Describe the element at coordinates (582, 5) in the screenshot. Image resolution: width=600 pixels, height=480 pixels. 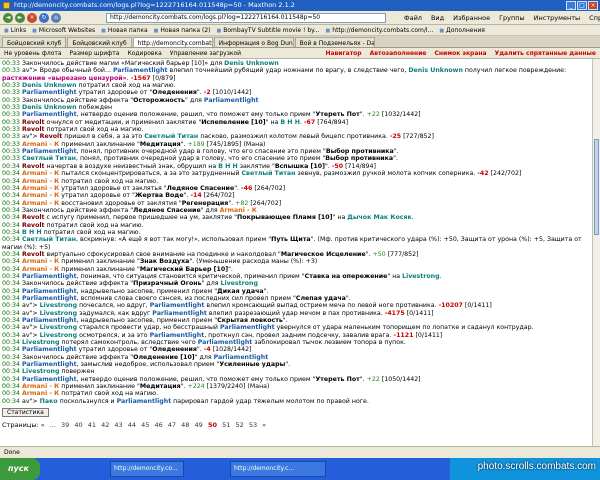
I see `maximize-icon: □` at that location.